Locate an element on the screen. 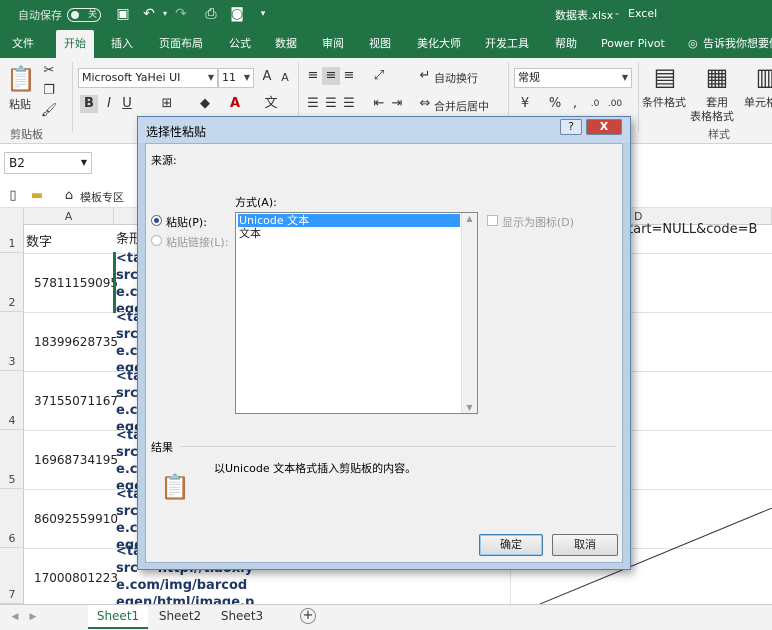 The width and height of the screenshot is (772, 630). ok-button: 确定 is located at coordinates (511, 545).